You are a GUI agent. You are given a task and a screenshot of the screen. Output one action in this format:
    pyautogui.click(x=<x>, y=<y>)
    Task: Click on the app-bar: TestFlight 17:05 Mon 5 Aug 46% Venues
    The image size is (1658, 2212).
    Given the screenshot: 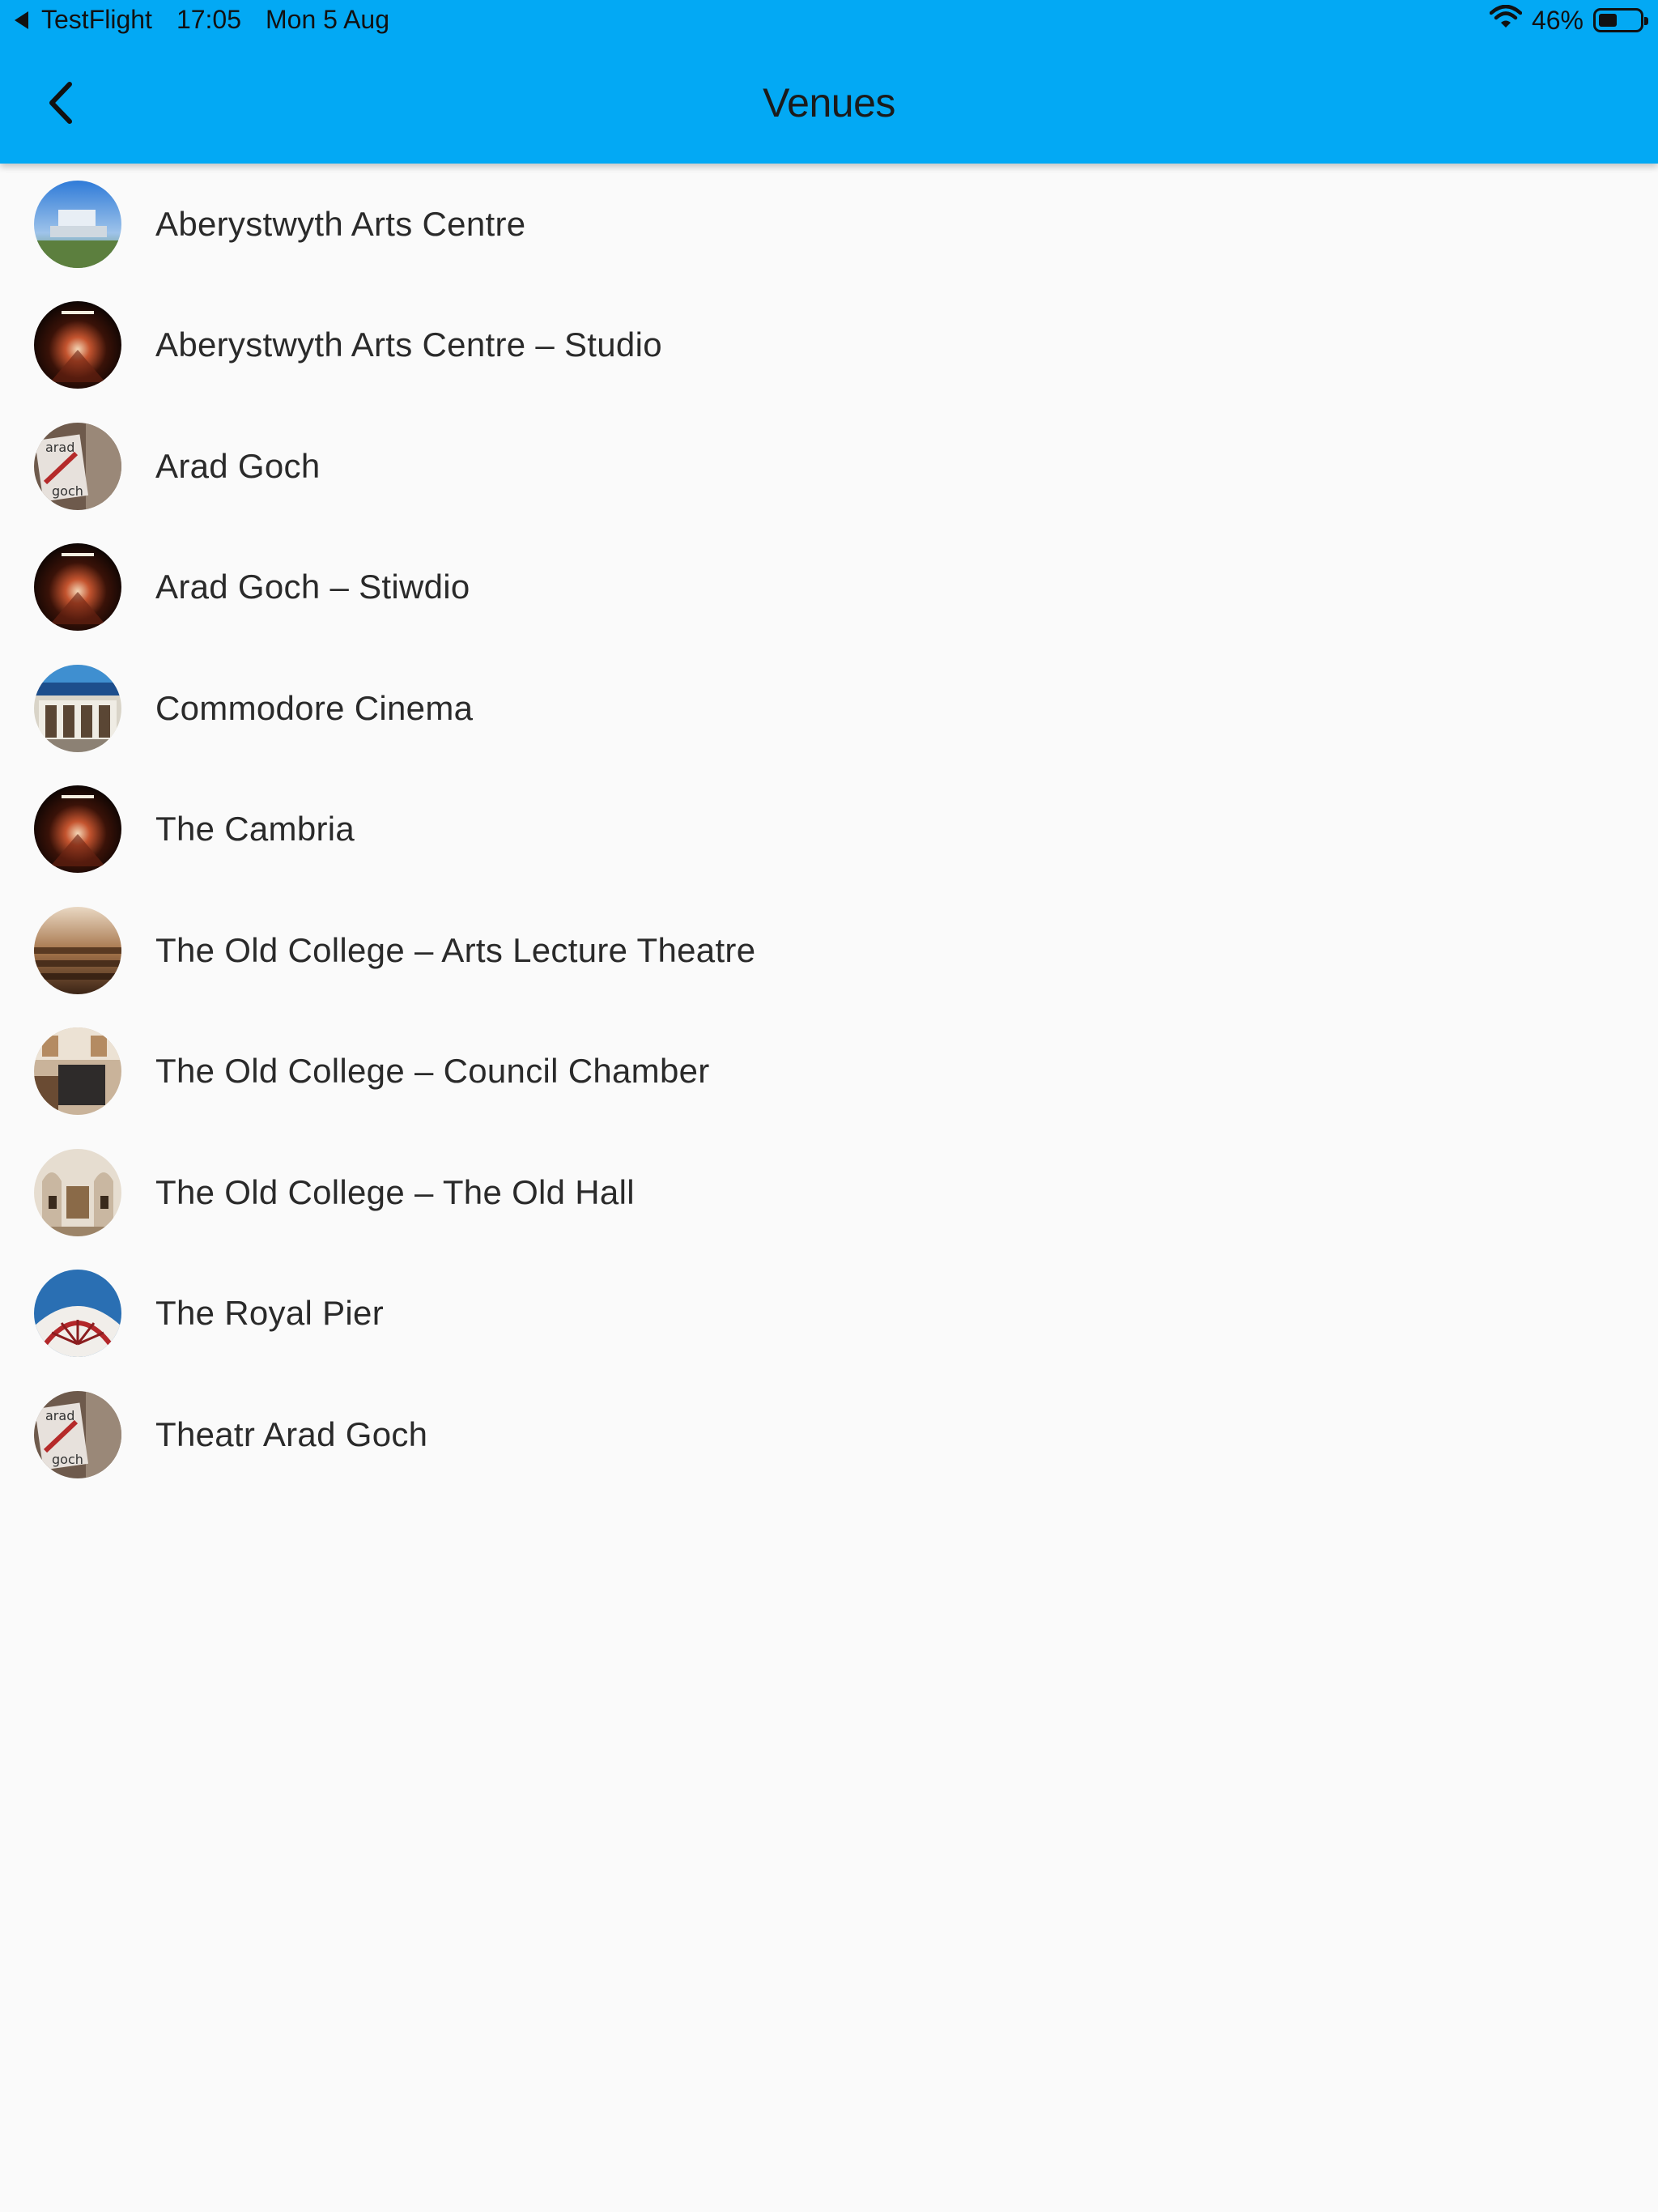 What is the action you would take?
    pyautogui.click(x=829, y=82)
    